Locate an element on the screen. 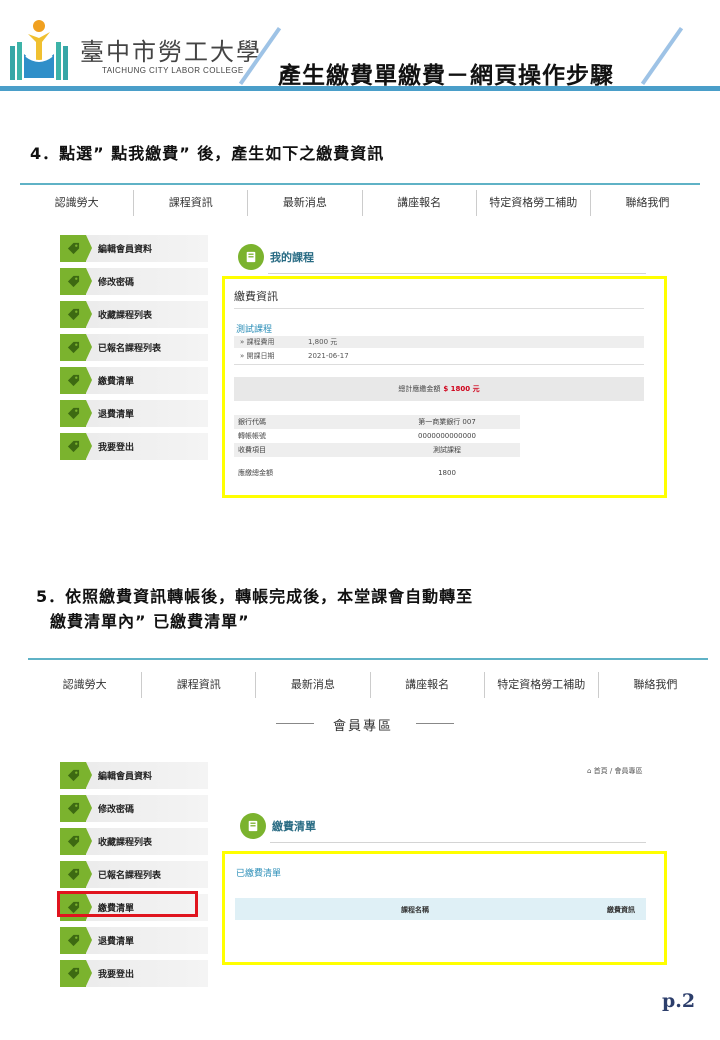 Image resolution: width=720 pixels, height=1040 pixels. section-payment-list: 繳費清單 is located at coordinates (278, 826).